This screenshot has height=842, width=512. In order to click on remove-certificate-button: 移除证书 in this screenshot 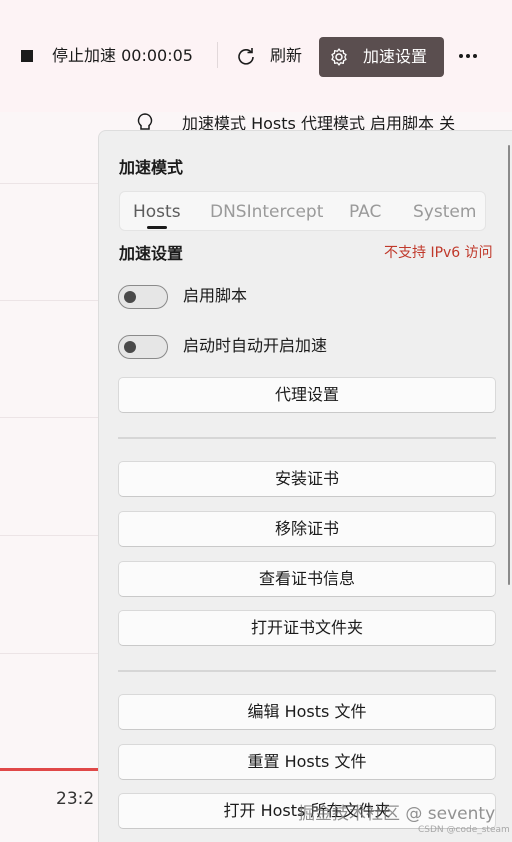, I will do `click(307, 529)`.